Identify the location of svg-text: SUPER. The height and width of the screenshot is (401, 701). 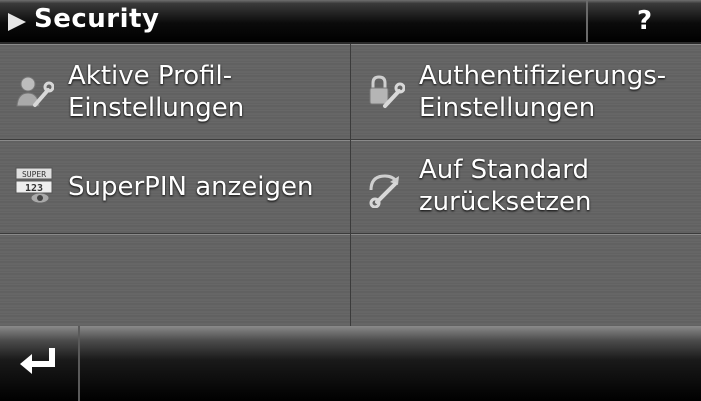
(34, 174).